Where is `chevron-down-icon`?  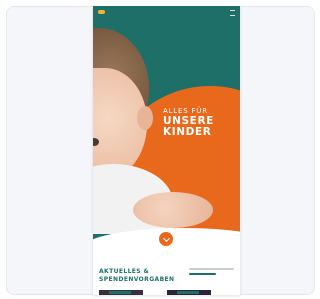 chevron-down-icon is located at coordinates (166, 238).